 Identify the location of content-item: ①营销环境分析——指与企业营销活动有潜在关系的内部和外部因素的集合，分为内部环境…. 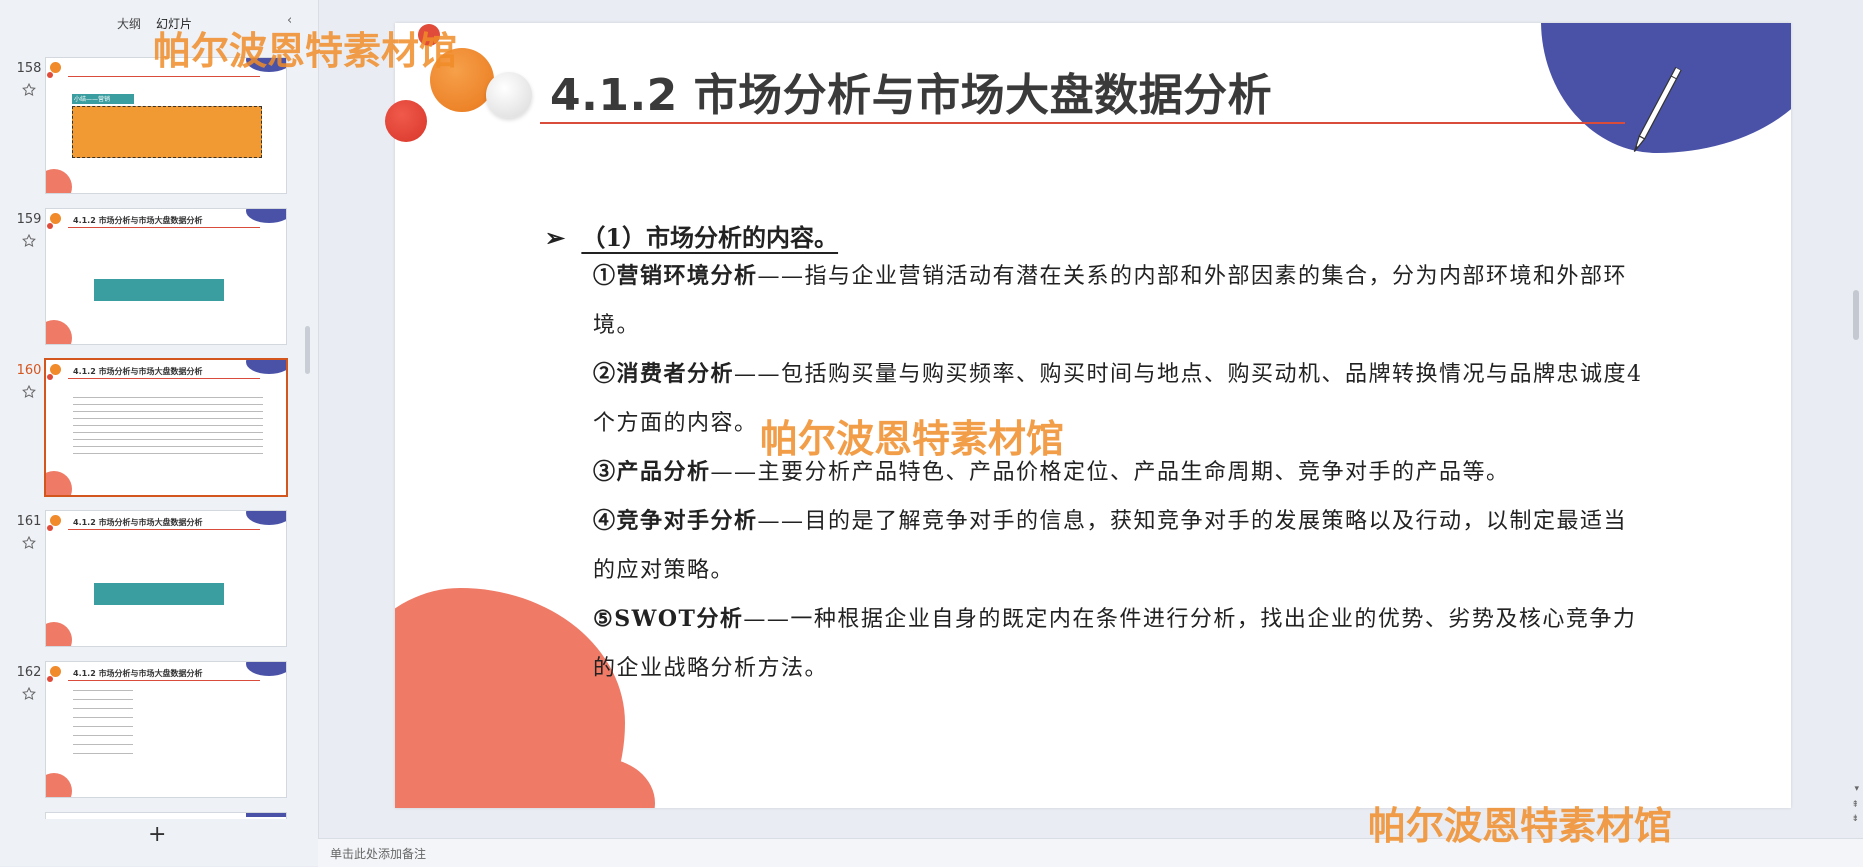
(1118, 301).